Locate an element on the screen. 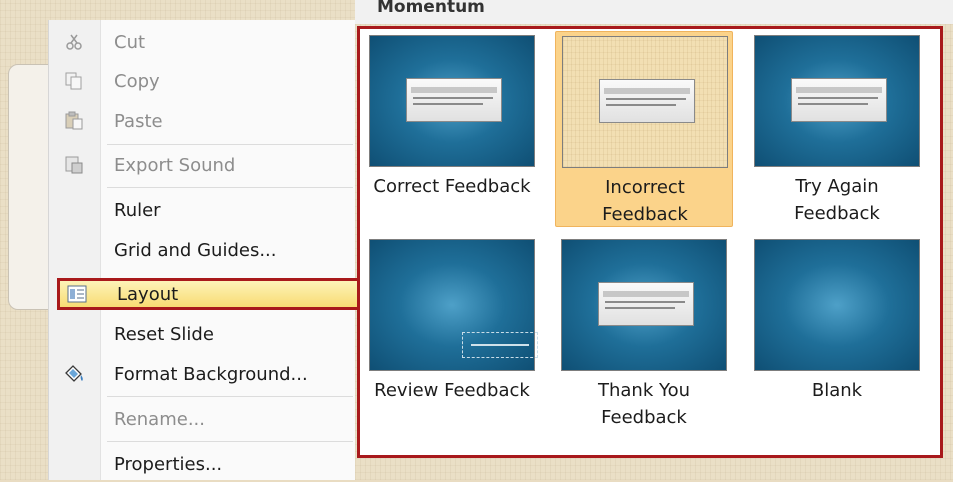 This screenshot has width=953, height=482. layout-icon is located at coordinates (77, 294).